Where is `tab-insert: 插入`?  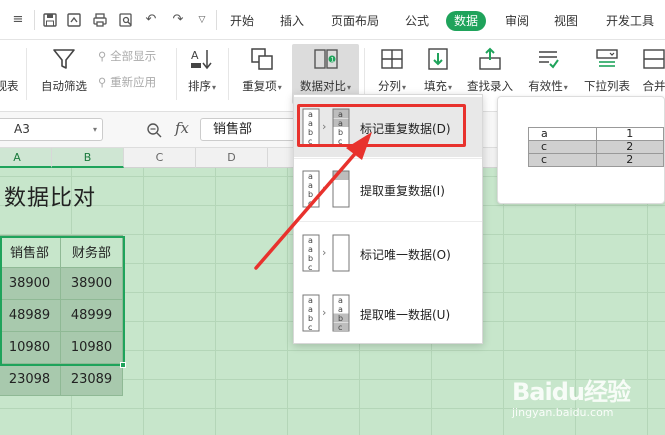
tab-insert: 插入 is located at coordinates (292, 21).